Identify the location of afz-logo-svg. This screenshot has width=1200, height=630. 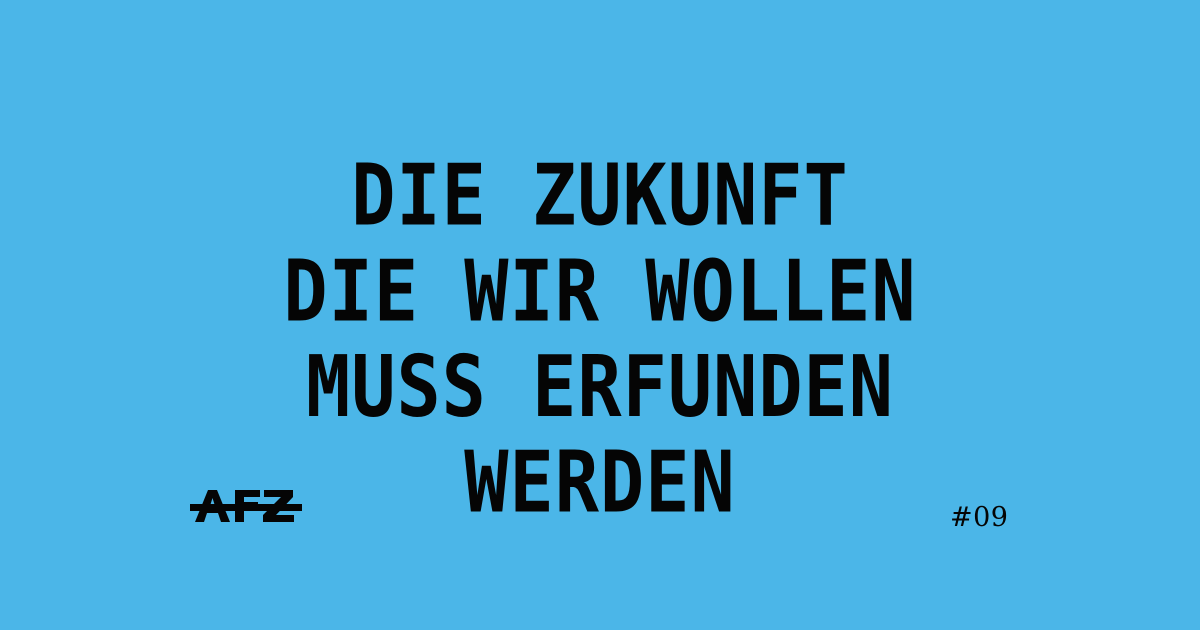
(246, 506).